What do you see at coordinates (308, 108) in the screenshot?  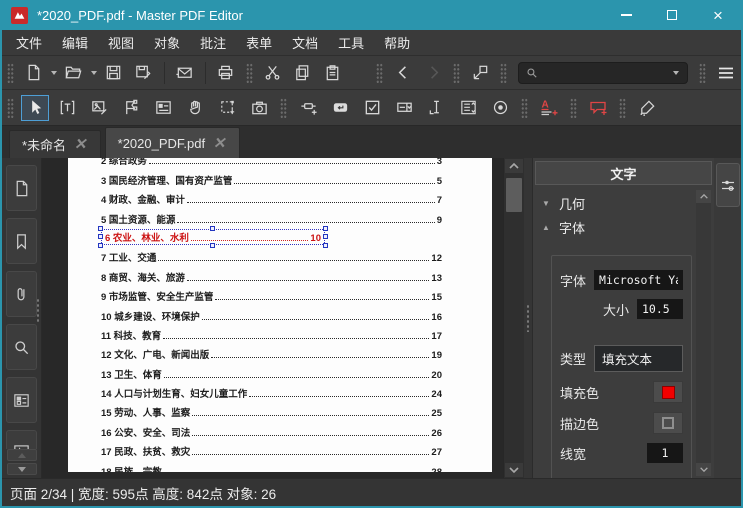 I see `link-tool-button` at bounding box center [308, 108].